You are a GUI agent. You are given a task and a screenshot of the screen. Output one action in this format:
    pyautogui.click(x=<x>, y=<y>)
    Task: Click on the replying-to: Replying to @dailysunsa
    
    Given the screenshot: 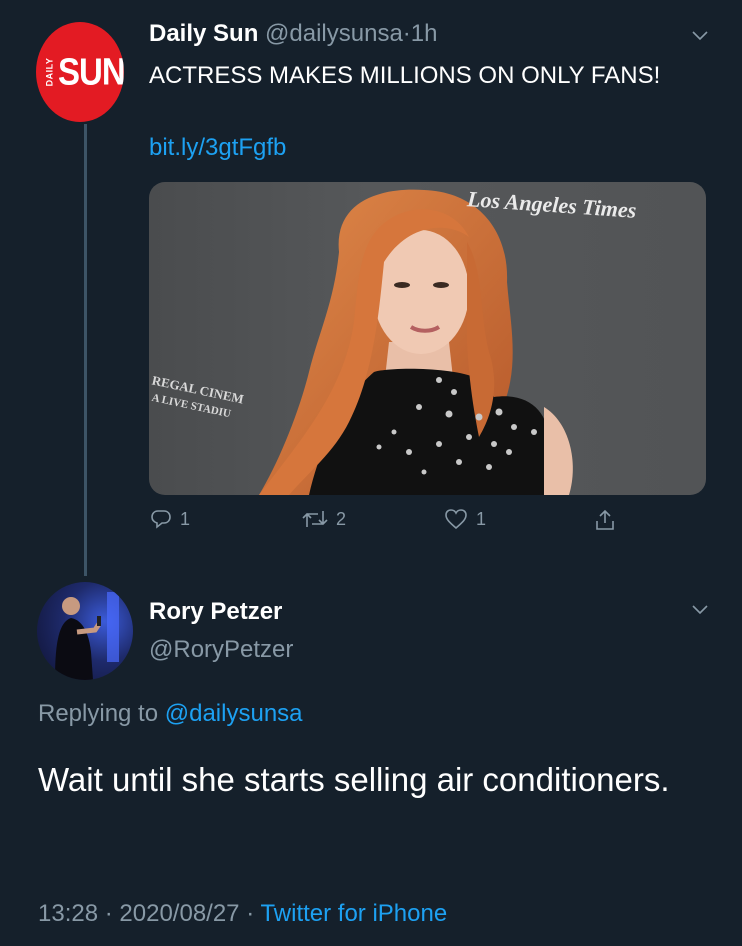 What is the action you would take?
    pyautogui.click(x=170, y=714)
    